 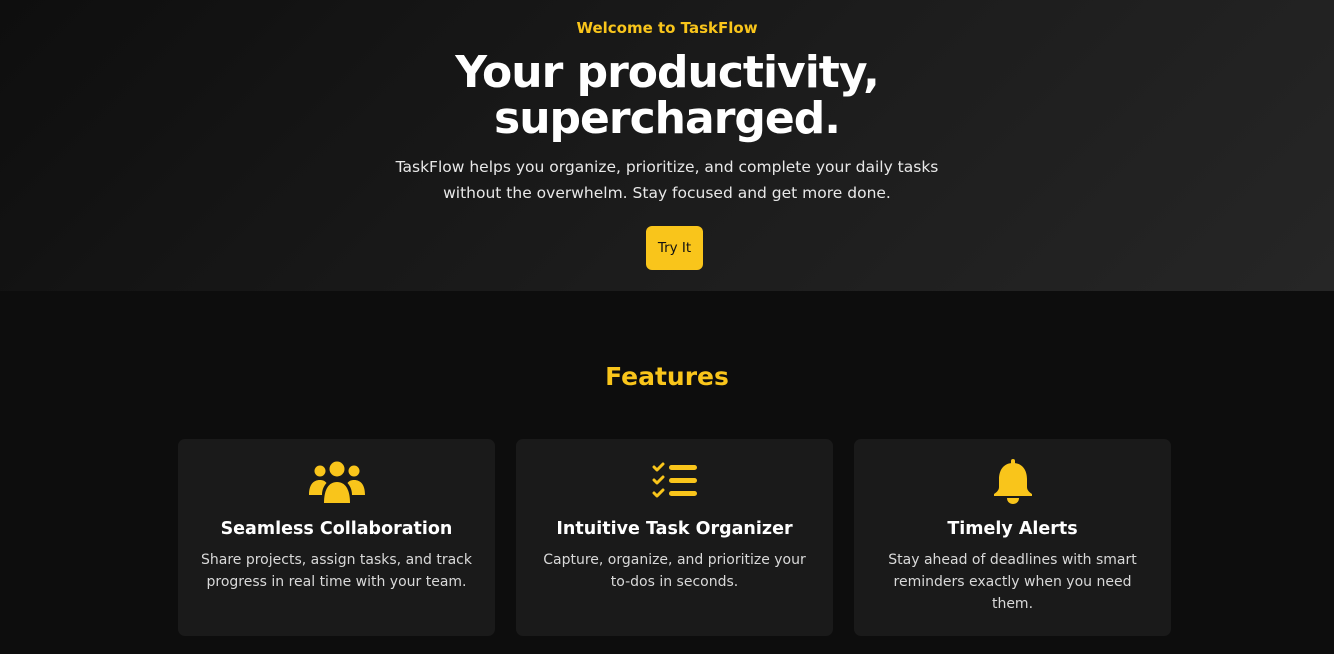 I want to click on feature-card-title: Timely Alerts, so click(x=1012, y=529).